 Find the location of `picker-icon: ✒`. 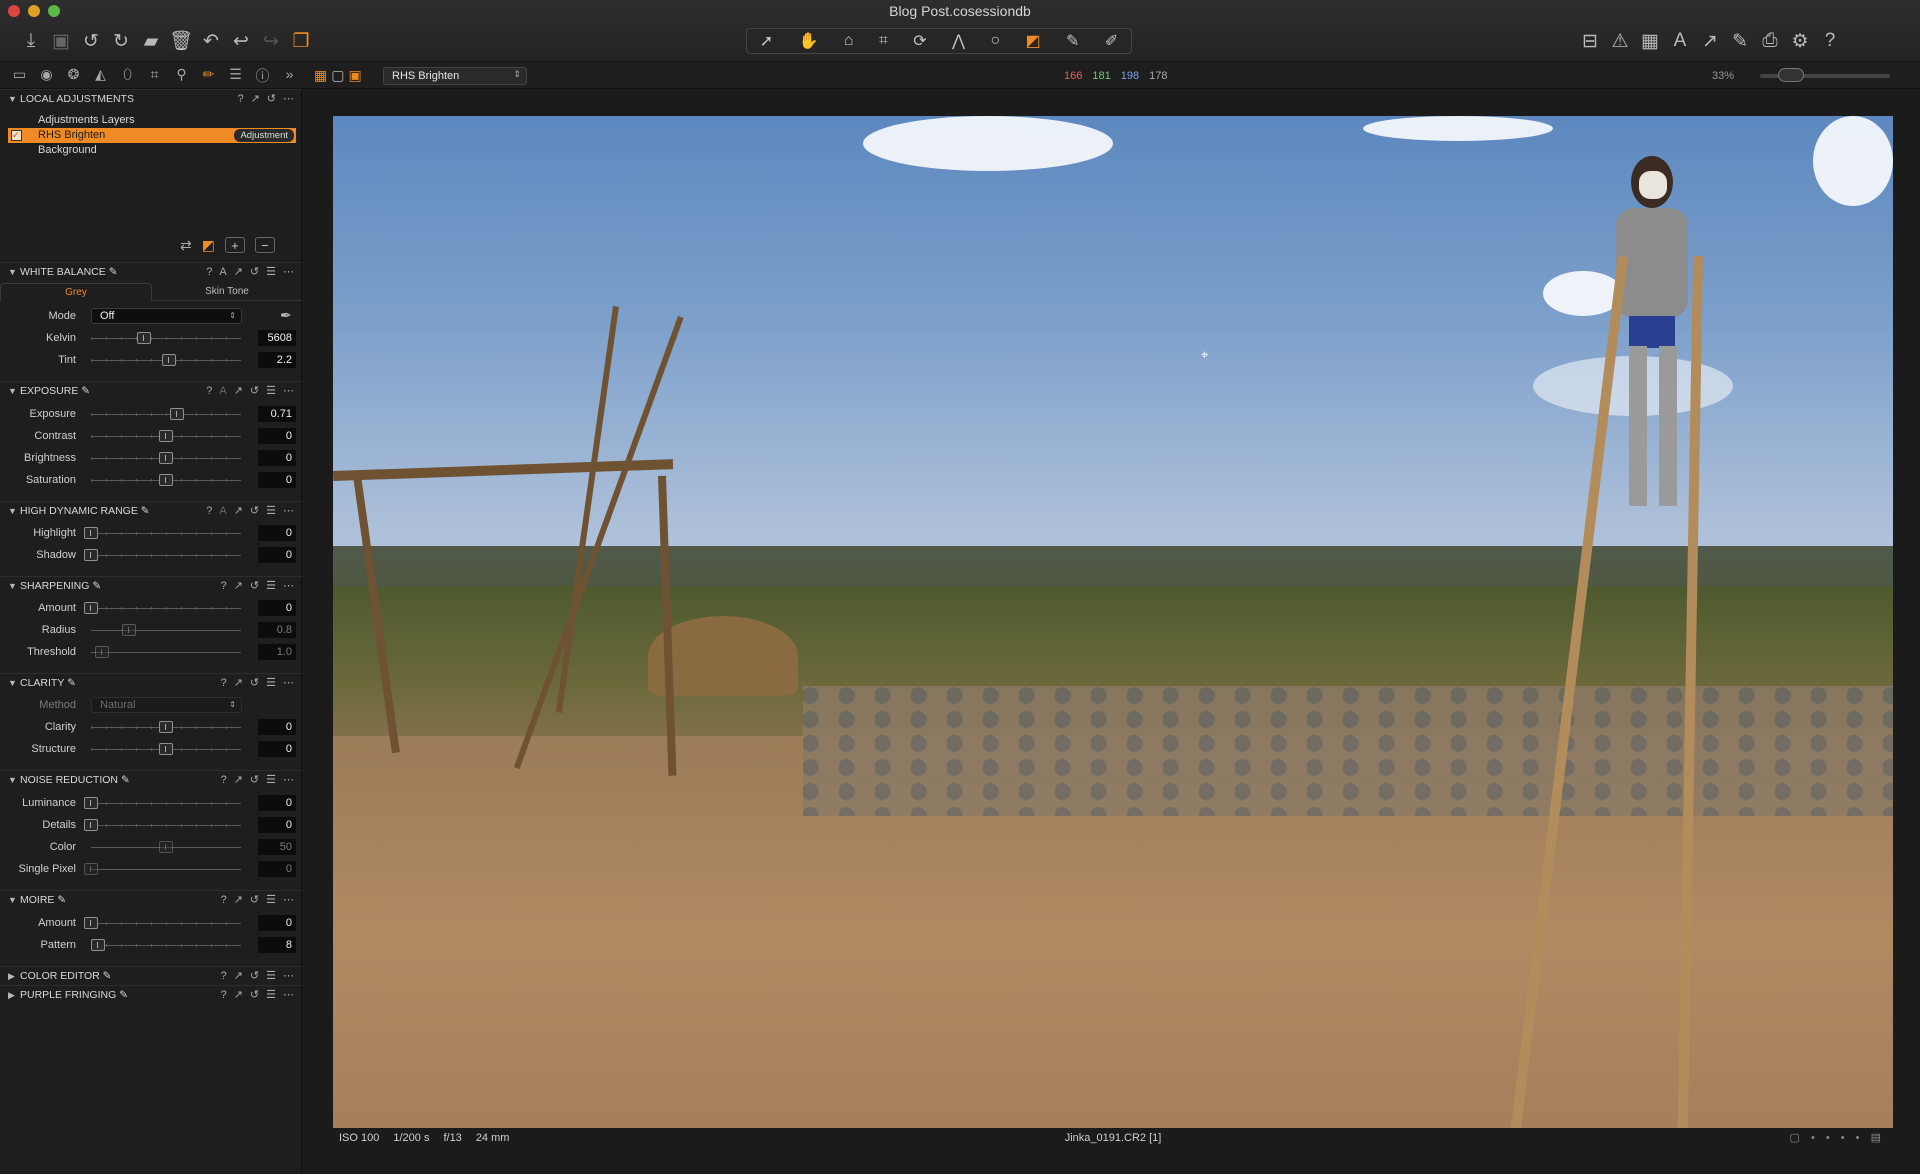

picker-icon: ✒ is located at coordinates (286, 315).